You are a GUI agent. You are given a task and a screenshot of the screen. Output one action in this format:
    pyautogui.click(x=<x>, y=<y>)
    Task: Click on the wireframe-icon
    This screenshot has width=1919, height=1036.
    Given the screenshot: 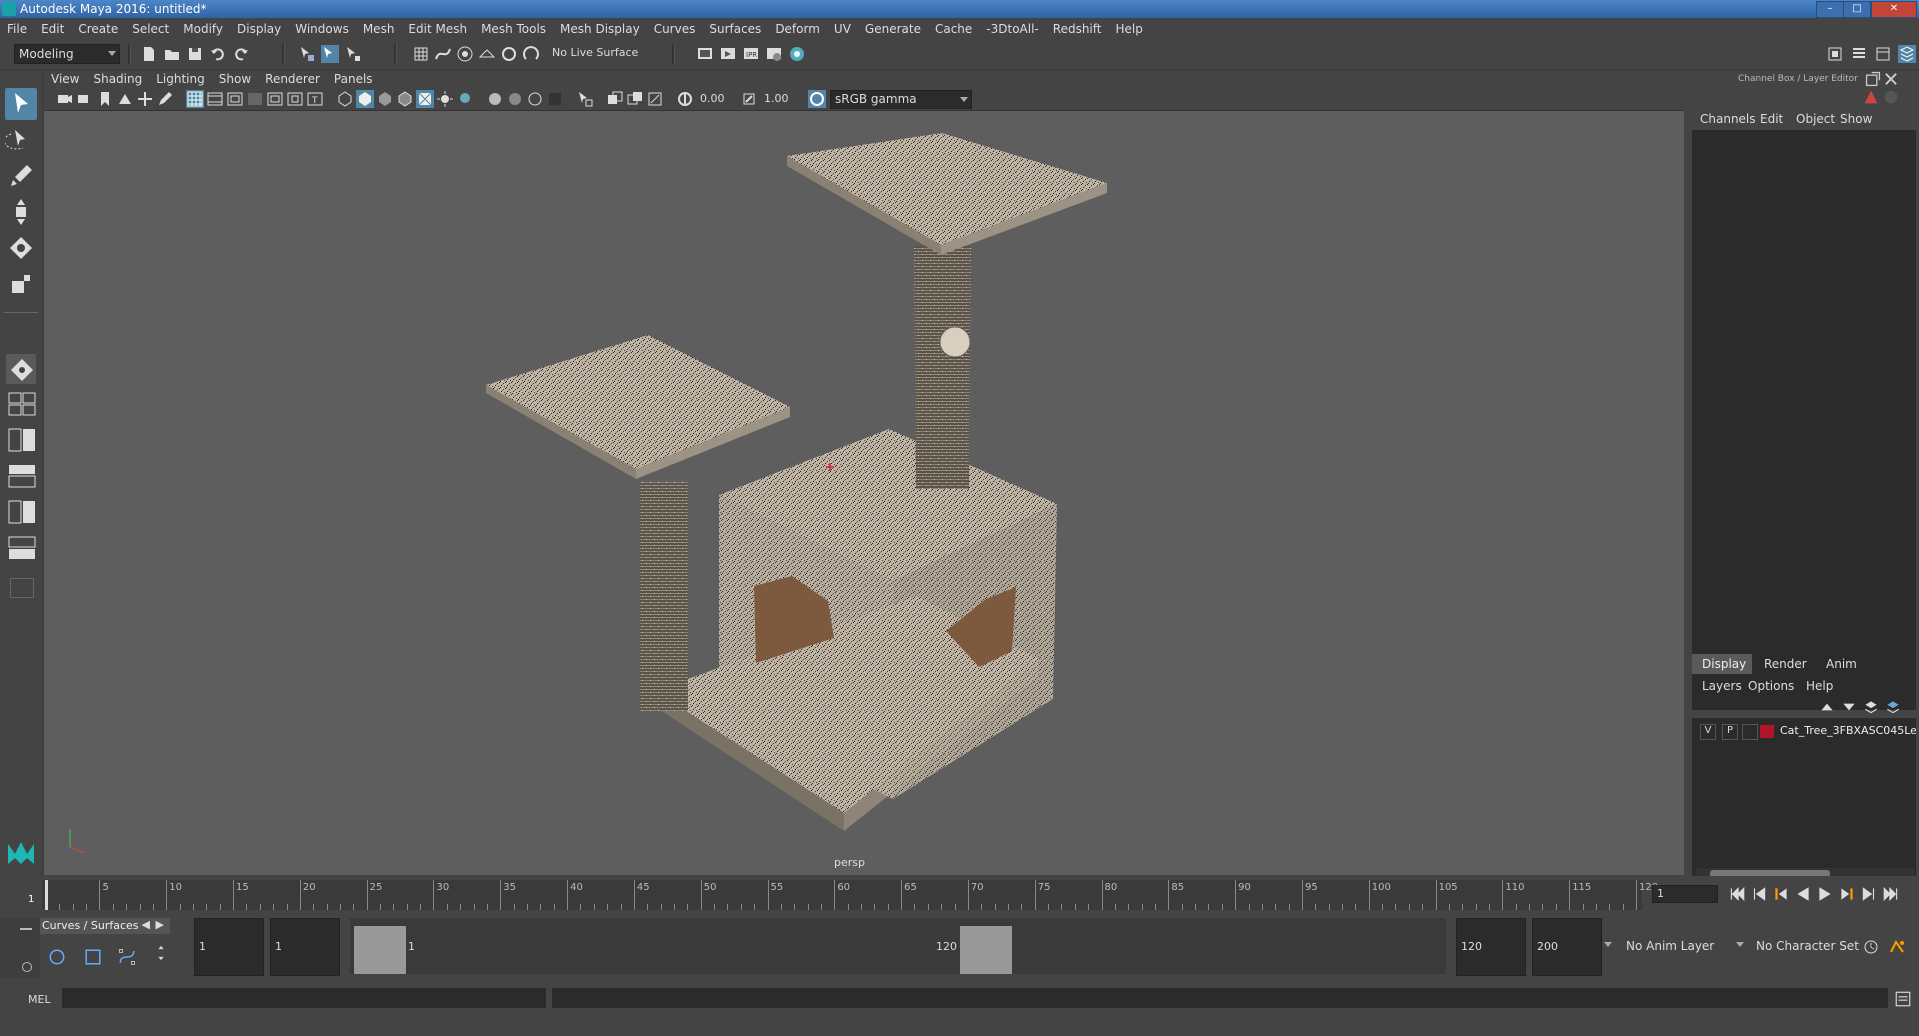 What is the action you would take?
    pyautogui.click(x=345, y=99)
    